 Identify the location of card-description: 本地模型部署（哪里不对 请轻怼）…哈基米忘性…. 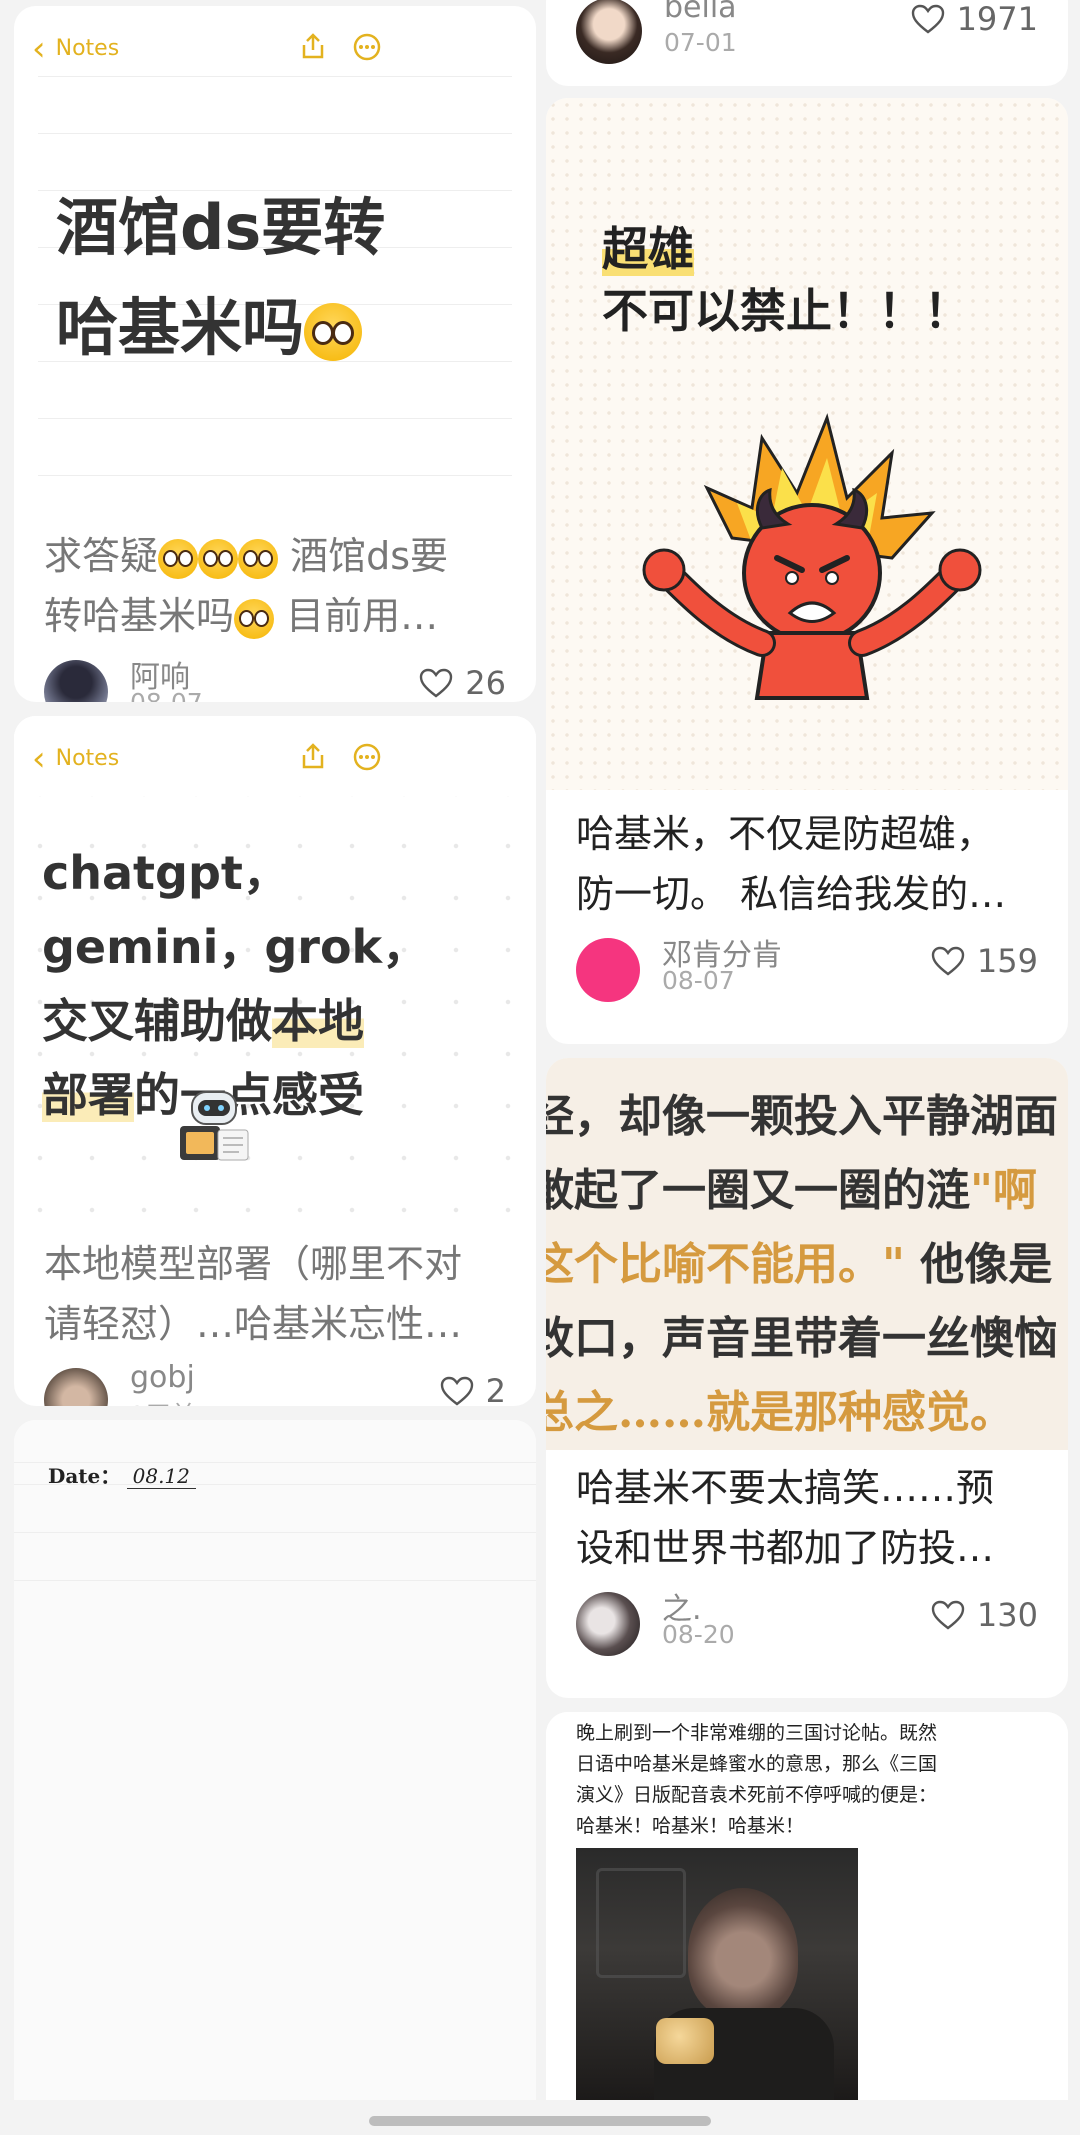
(275, 1291).